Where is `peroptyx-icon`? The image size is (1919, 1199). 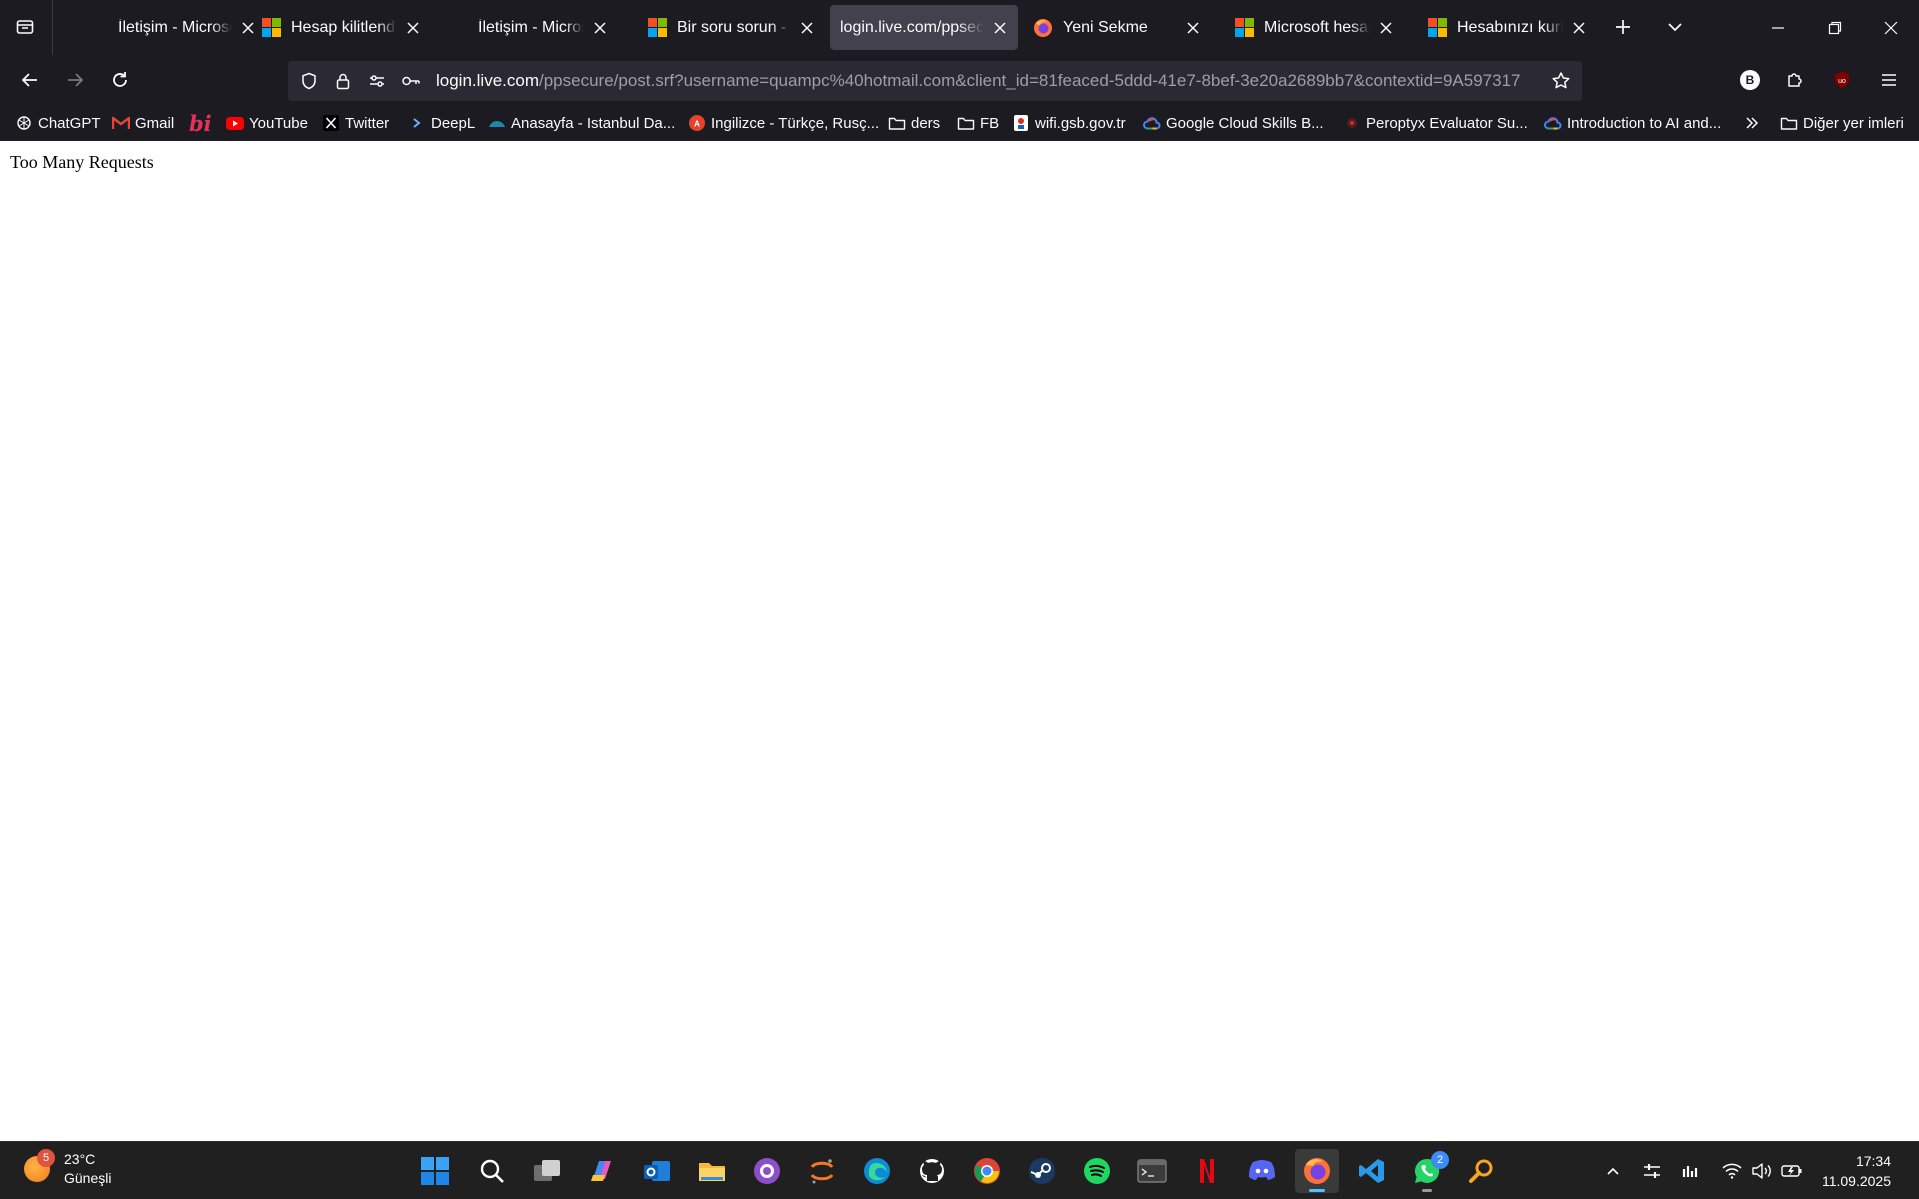 peroptyx-icon is located at coordinates (1352, 123).